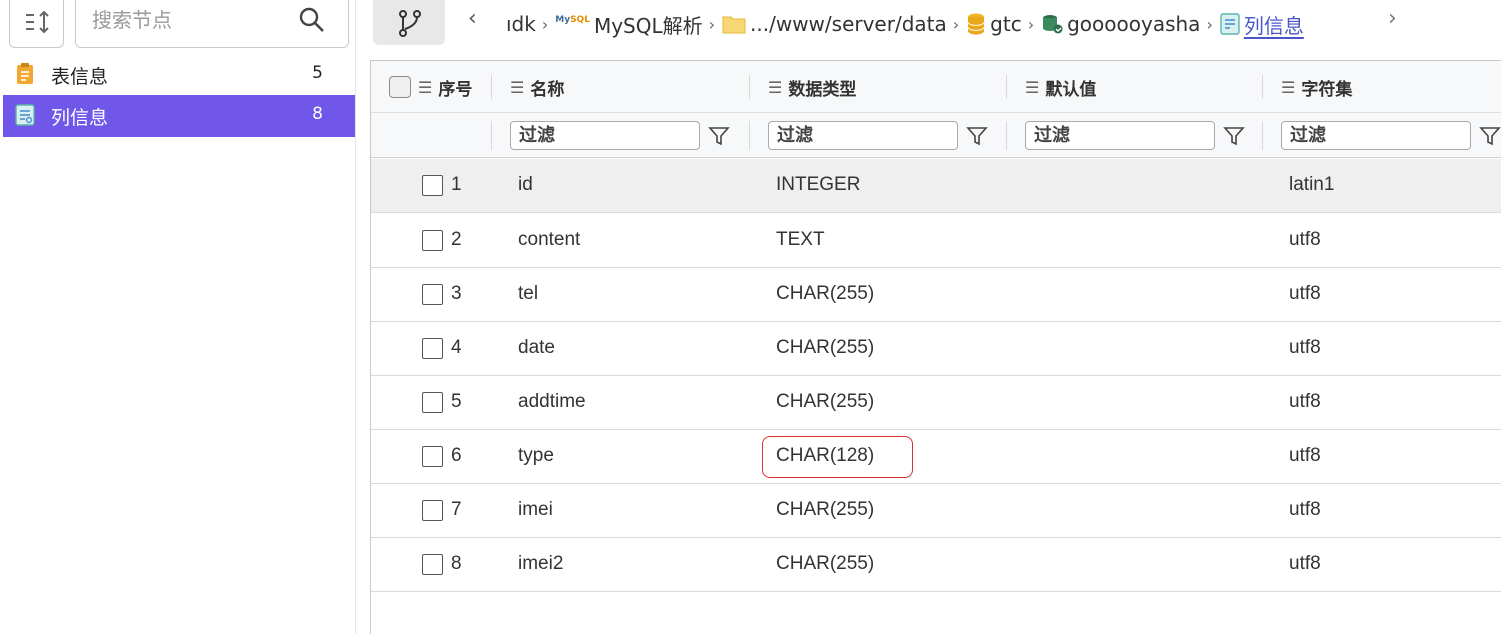  I want to click on column-name-cell: imei, so click(535, 509).